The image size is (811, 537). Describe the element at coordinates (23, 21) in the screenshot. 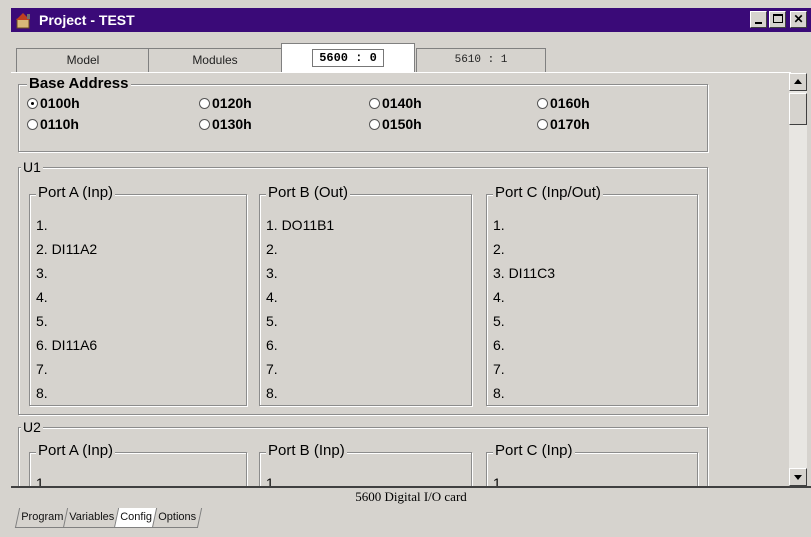

I see `app-icon` at that location.